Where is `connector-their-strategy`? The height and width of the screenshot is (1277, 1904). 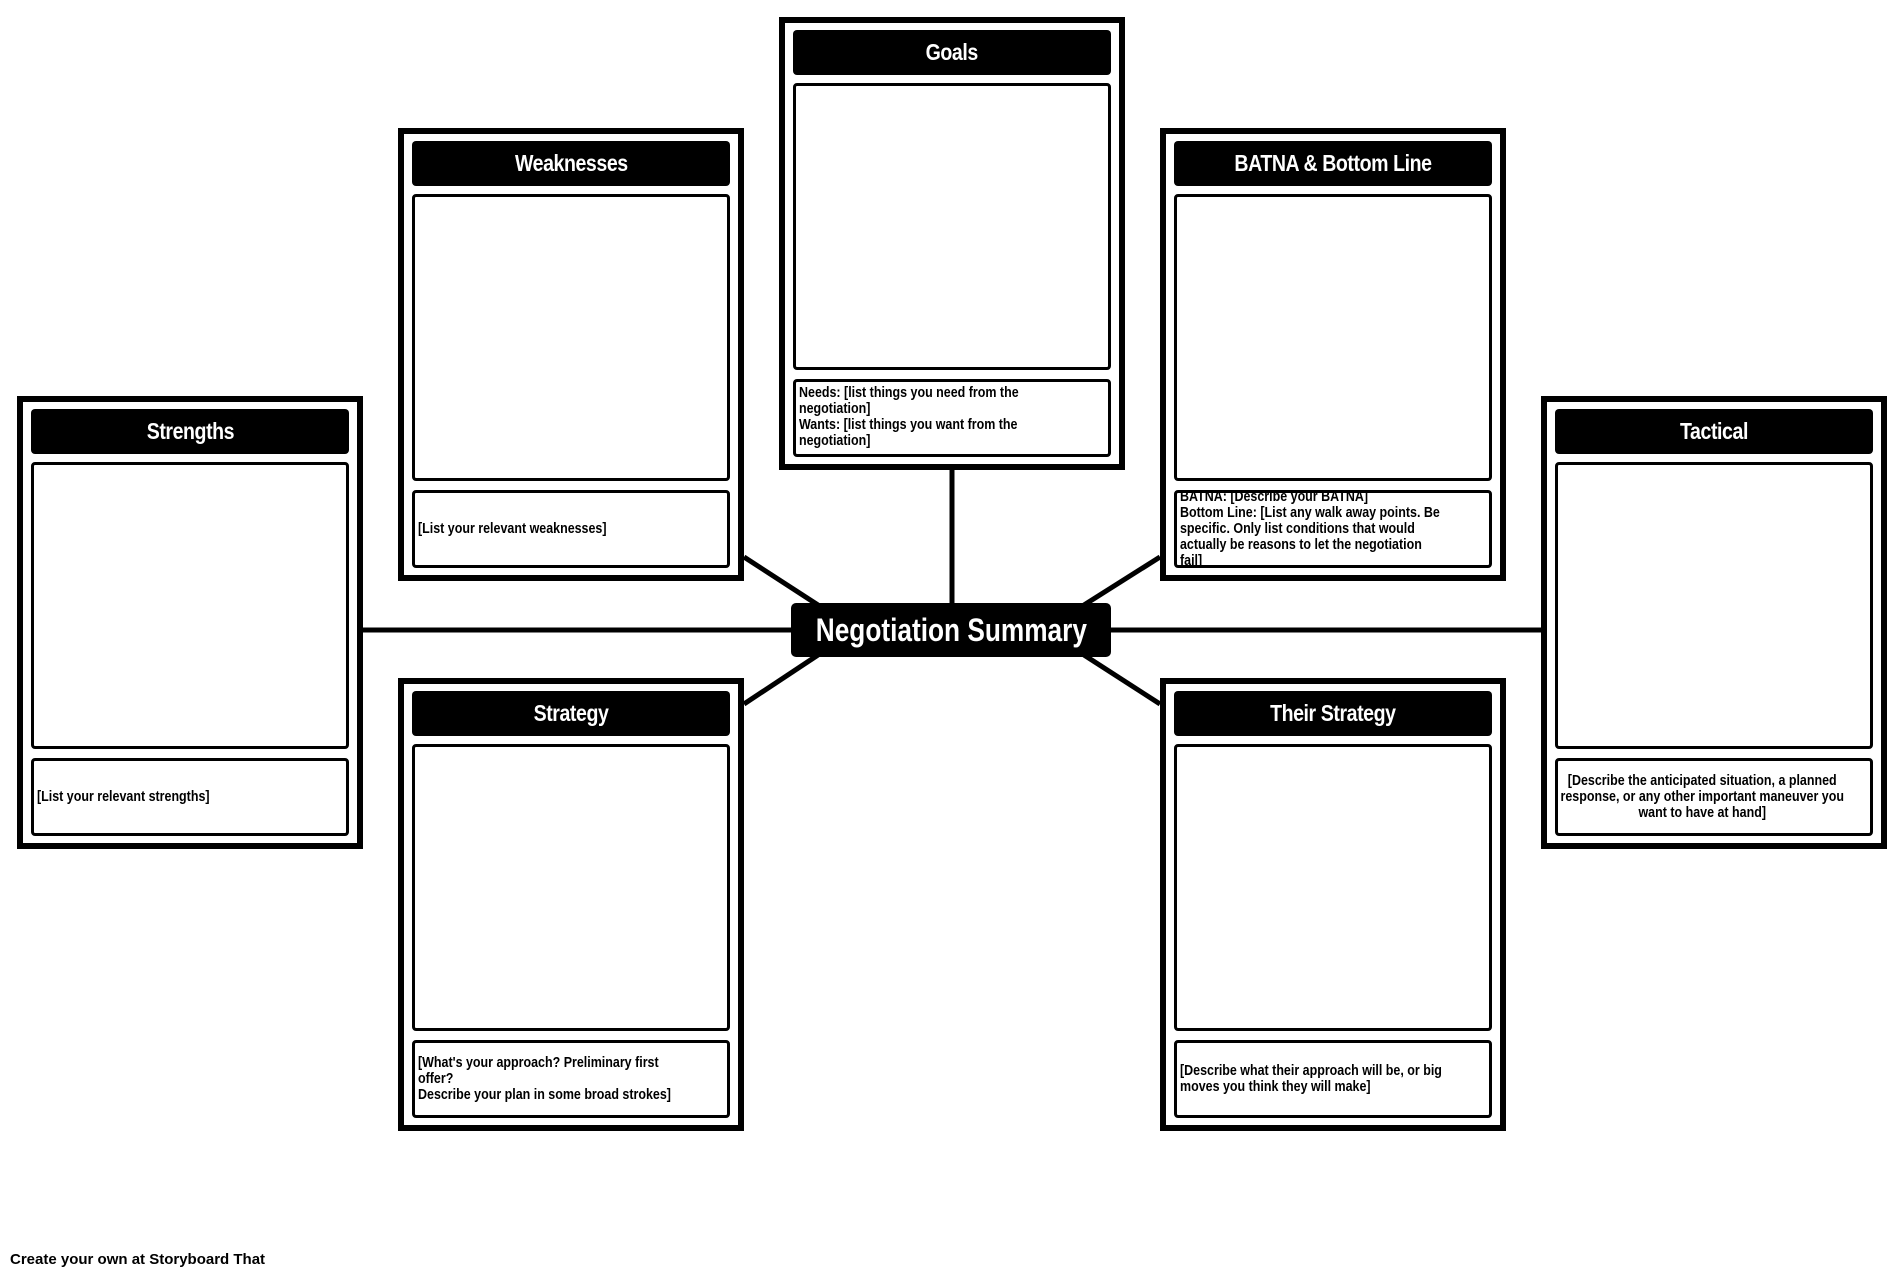
connector-their-strategy is located at coordinates (1122, 679).